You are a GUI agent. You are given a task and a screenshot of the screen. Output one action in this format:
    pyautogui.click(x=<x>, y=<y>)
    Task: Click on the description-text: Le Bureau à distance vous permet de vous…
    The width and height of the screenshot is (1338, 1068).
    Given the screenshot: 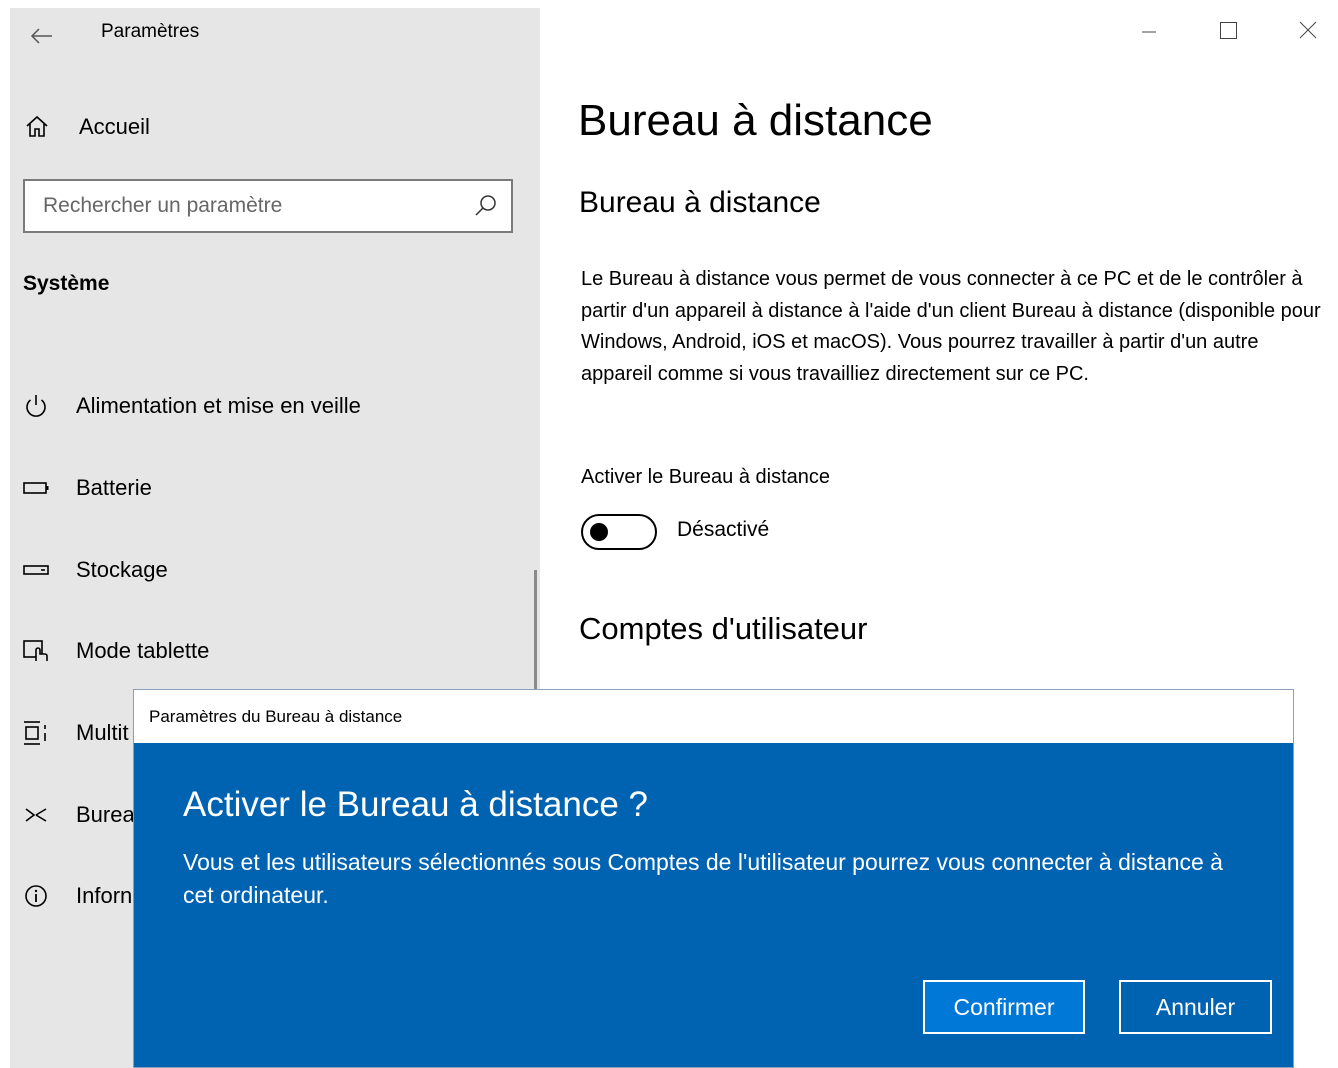 What is the action you would take?
    pyautogui.click(x=951, y=326)
    